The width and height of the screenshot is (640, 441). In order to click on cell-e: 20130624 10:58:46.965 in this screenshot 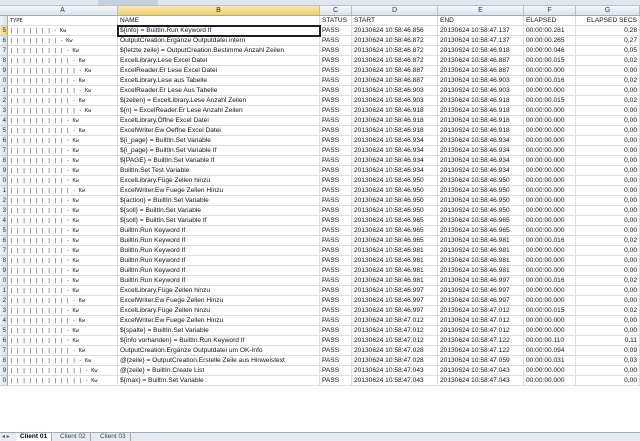, I will do `click(481, 221)`.